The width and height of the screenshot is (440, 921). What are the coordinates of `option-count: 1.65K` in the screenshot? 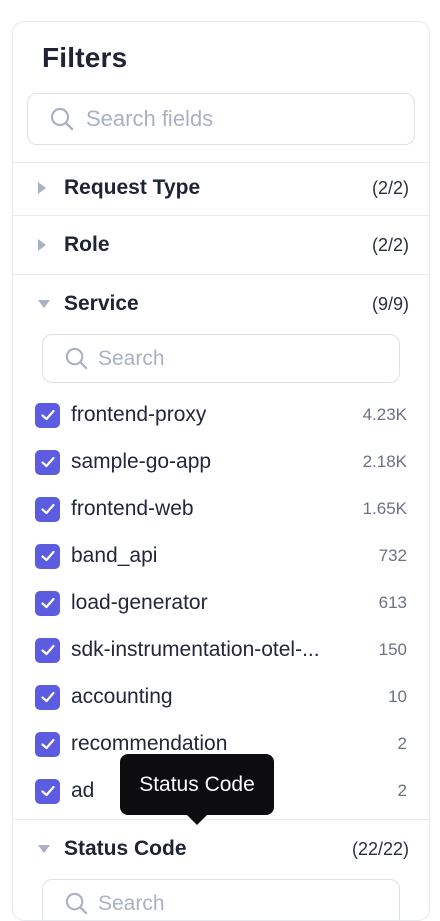 It's located at (384, 508).